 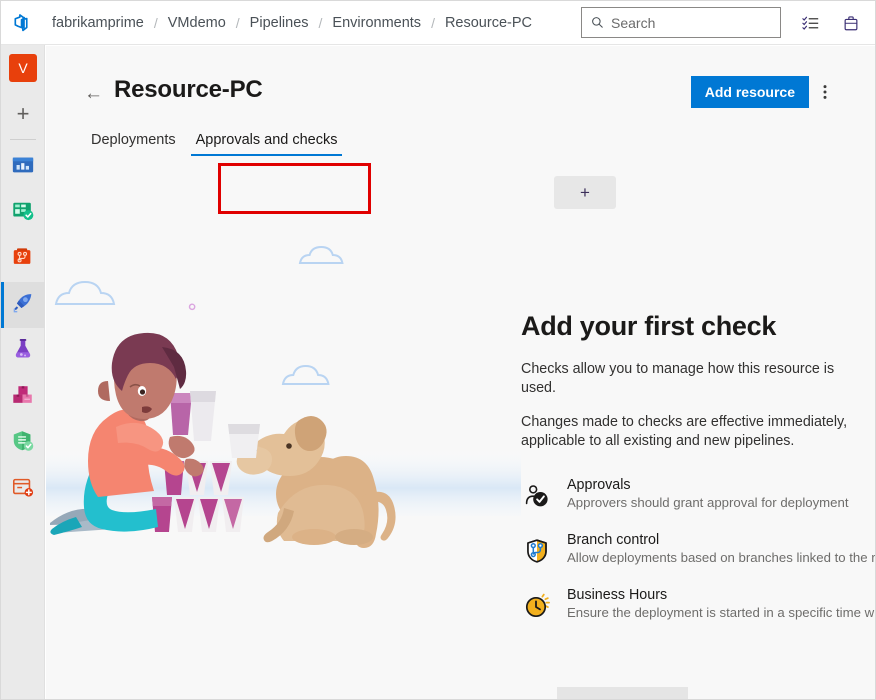 What do you see at coordinates (376, 23) in the screenshot?
I see `breadcrumb-item-environments: Environments` at bounding box center [376, 23].